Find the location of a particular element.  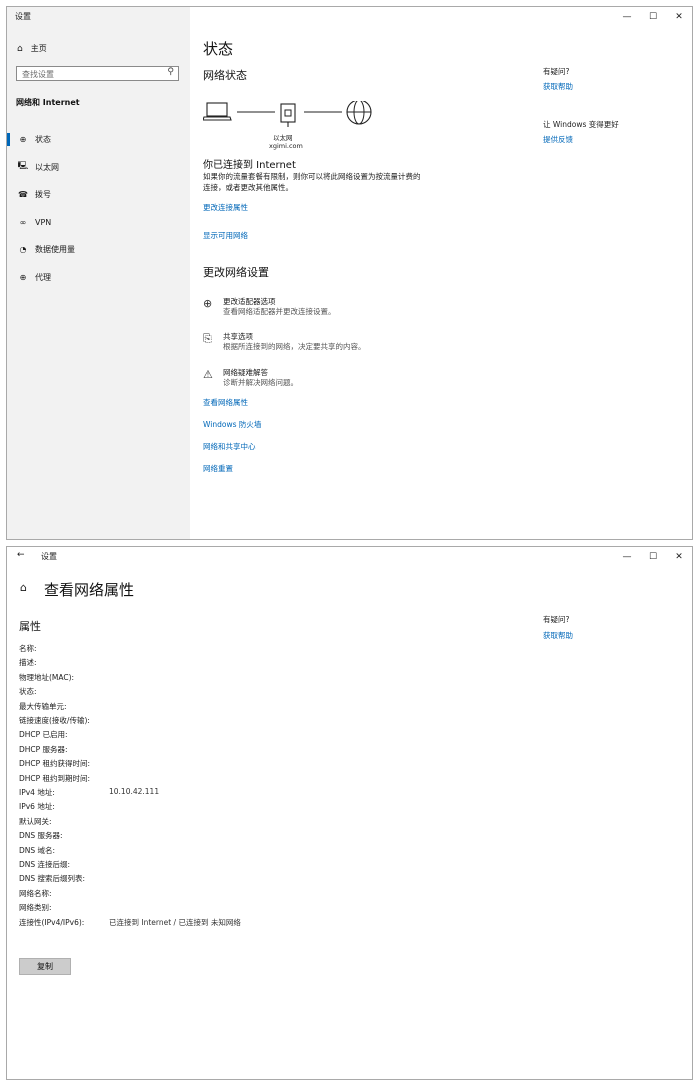

network-option-0: ⊕ 更改适配器选项 查看网络适配器并更改连接设置。 is located at coordinates (269, 307).